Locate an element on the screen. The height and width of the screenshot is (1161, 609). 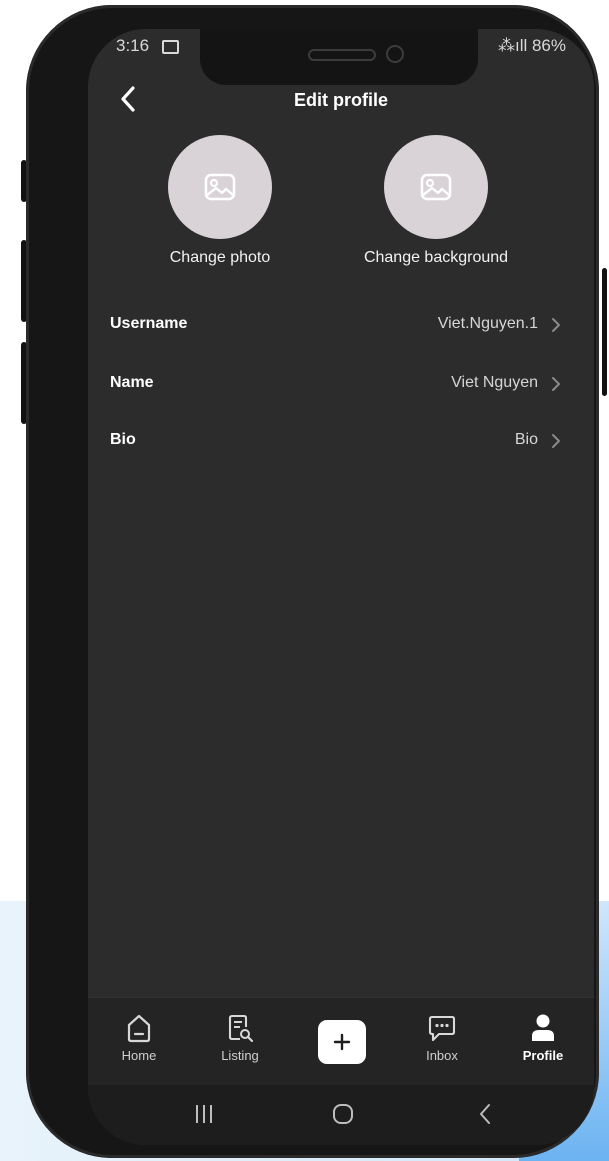
change-background-button is located at coordinates (436, 187).